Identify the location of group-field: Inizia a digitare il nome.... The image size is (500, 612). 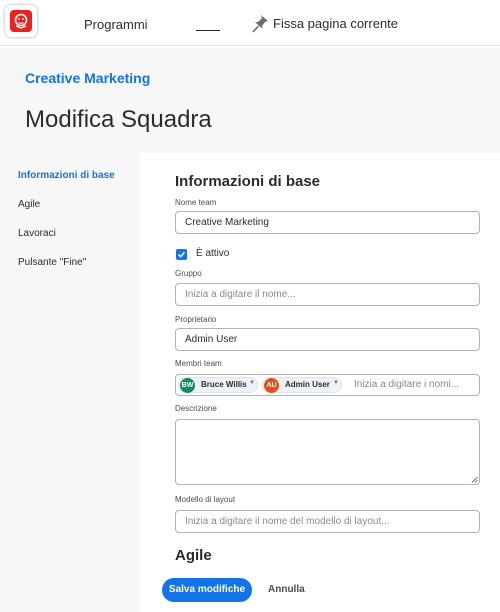
(327, 294).